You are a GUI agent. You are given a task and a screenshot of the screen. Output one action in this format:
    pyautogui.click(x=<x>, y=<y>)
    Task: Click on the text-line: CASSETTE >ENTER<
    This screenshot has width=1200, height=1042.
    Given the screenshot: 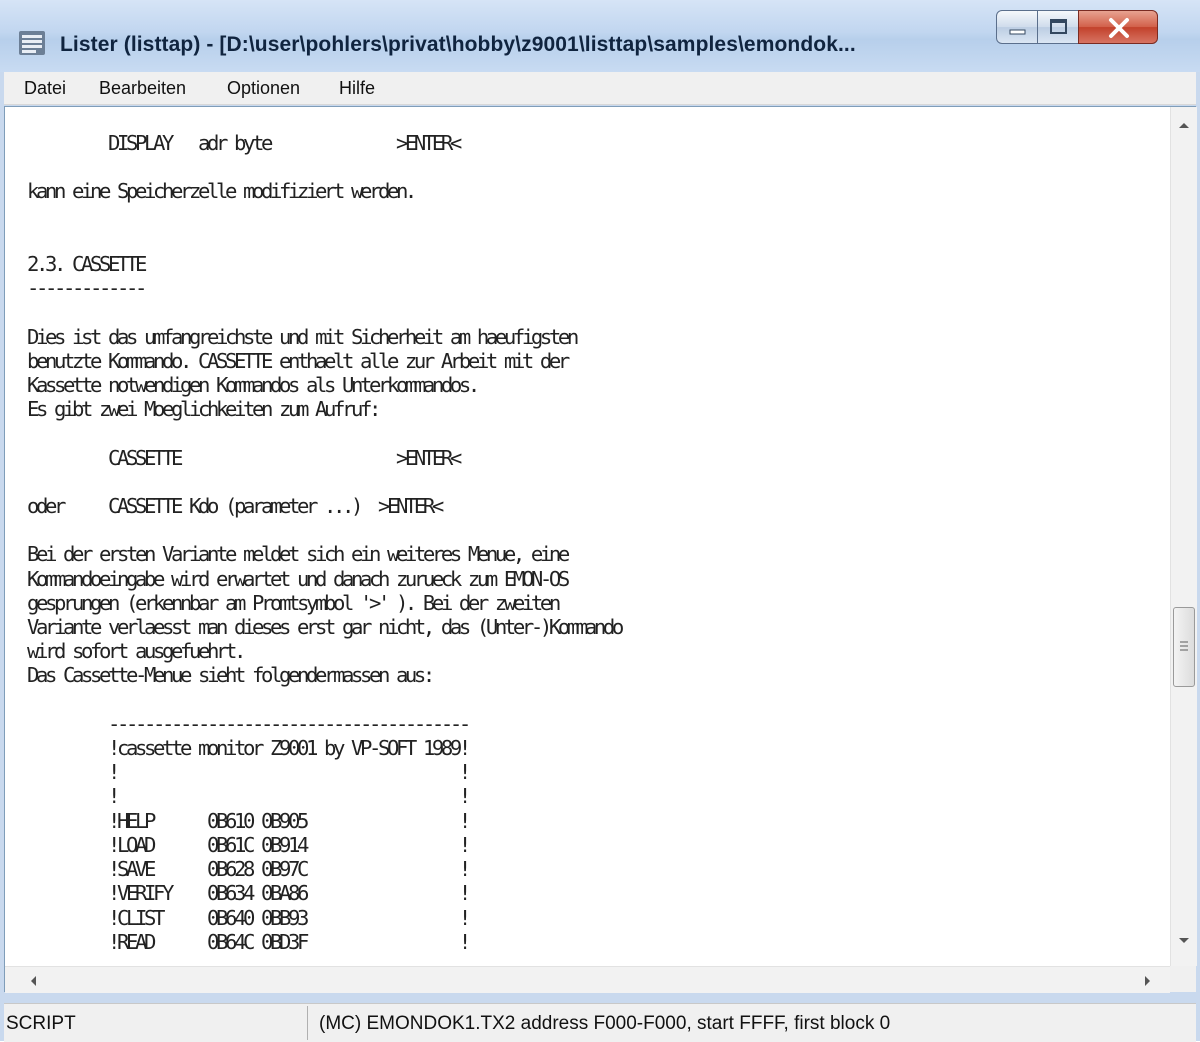 What is the action you would take?
    pyautogui.click(x=244, y=457)
    